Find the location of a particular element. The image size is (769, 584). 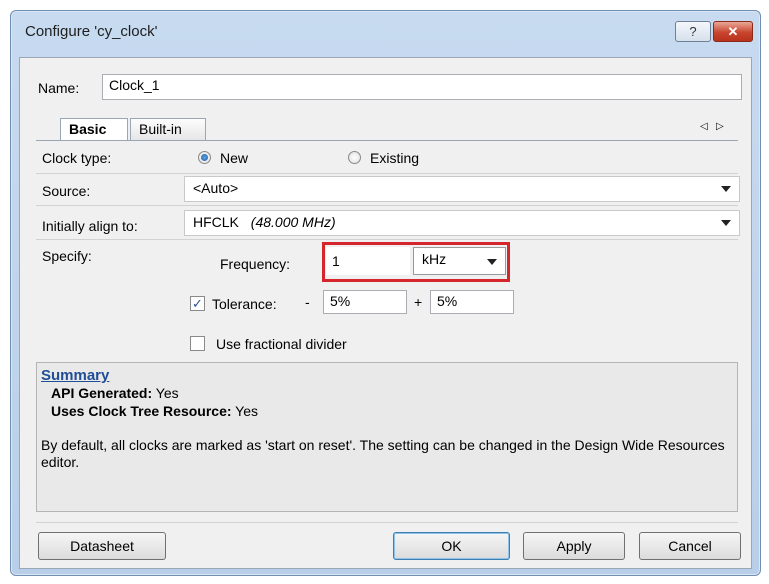

tolerance-plus-sign: + is located at coordinates (418, 302).